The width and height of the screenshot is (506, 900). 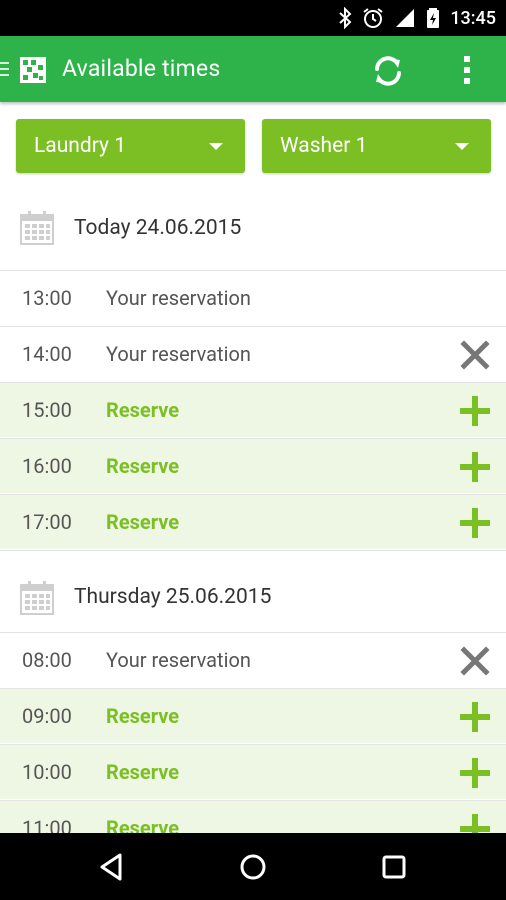 I want to click on system-nav-bar, so click(x=253, y=866).